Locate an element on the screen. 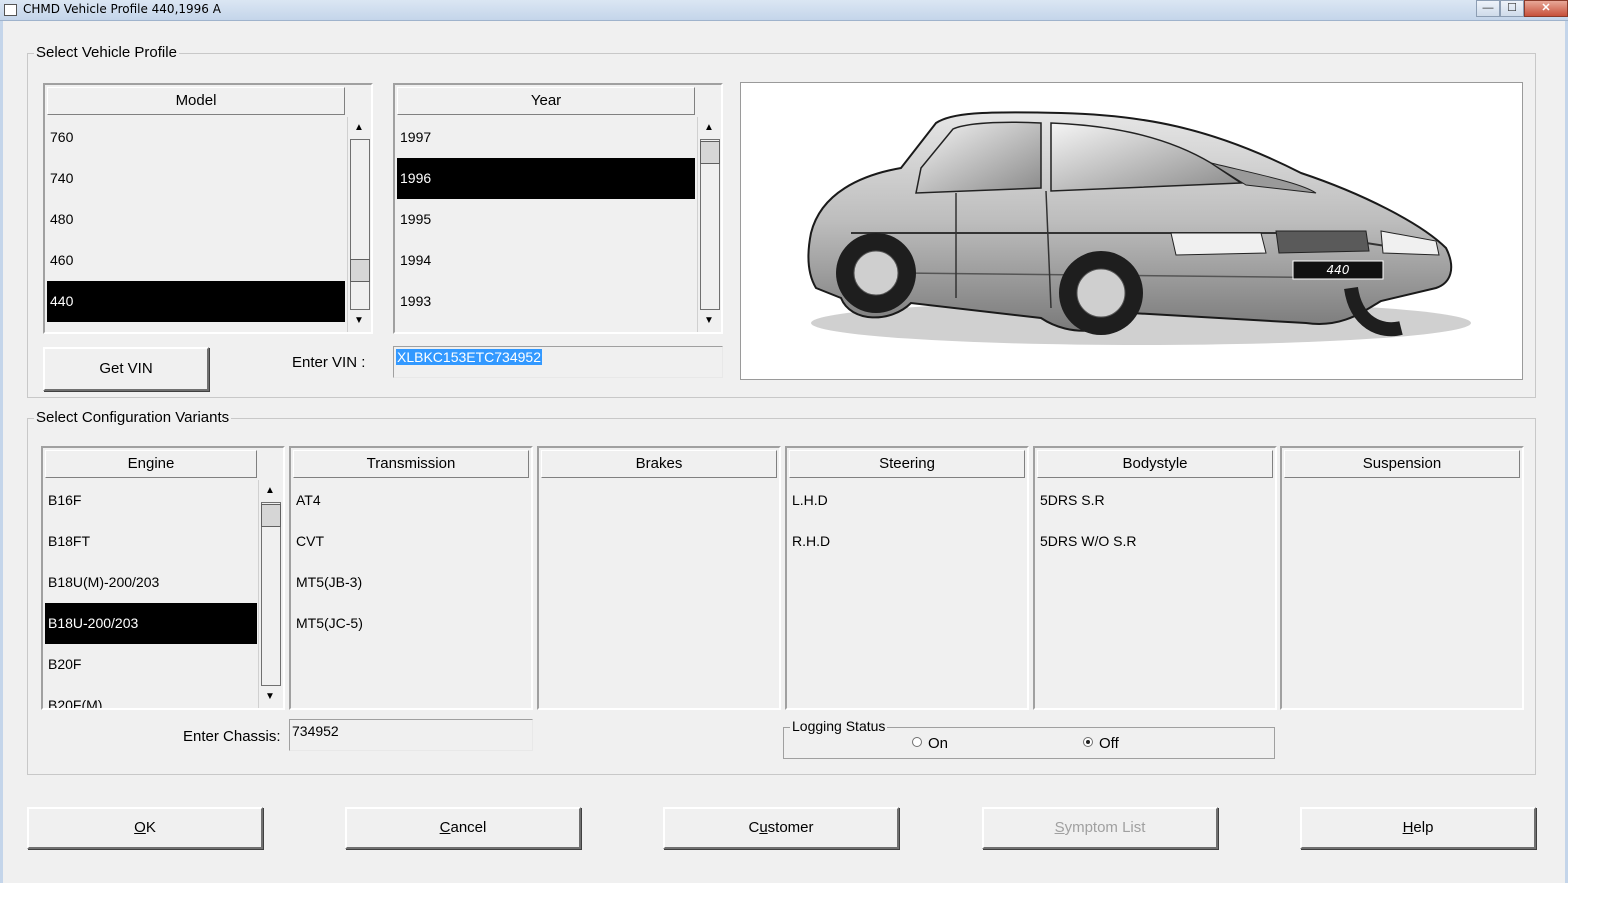 This screenshot has height=899, width=1599. enter-chassis-label: Enter Chassis: is located at coordinates (232, 736).